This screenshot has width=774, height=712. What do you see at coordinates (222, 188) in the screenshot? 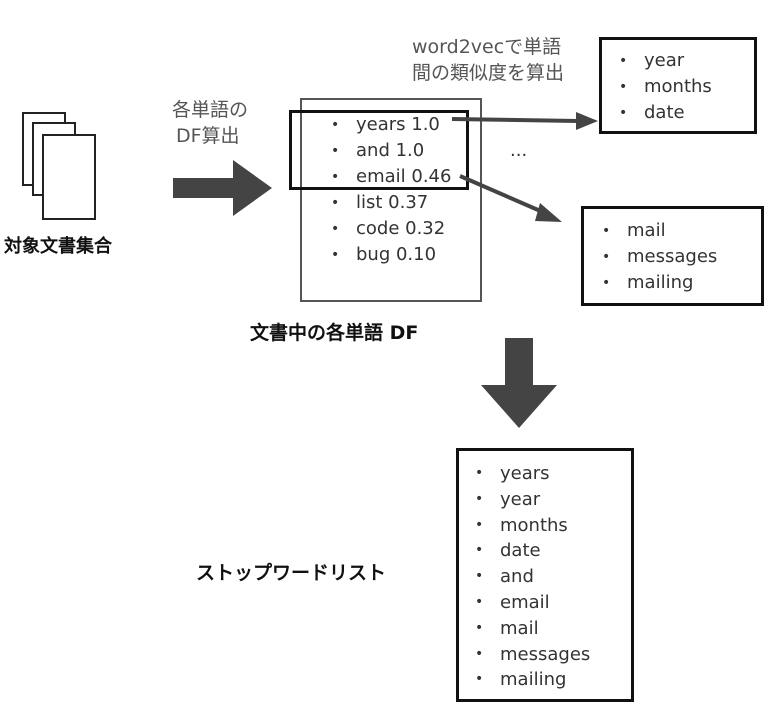
I see `right-arrow-icon` at bounding box center [222, 188].